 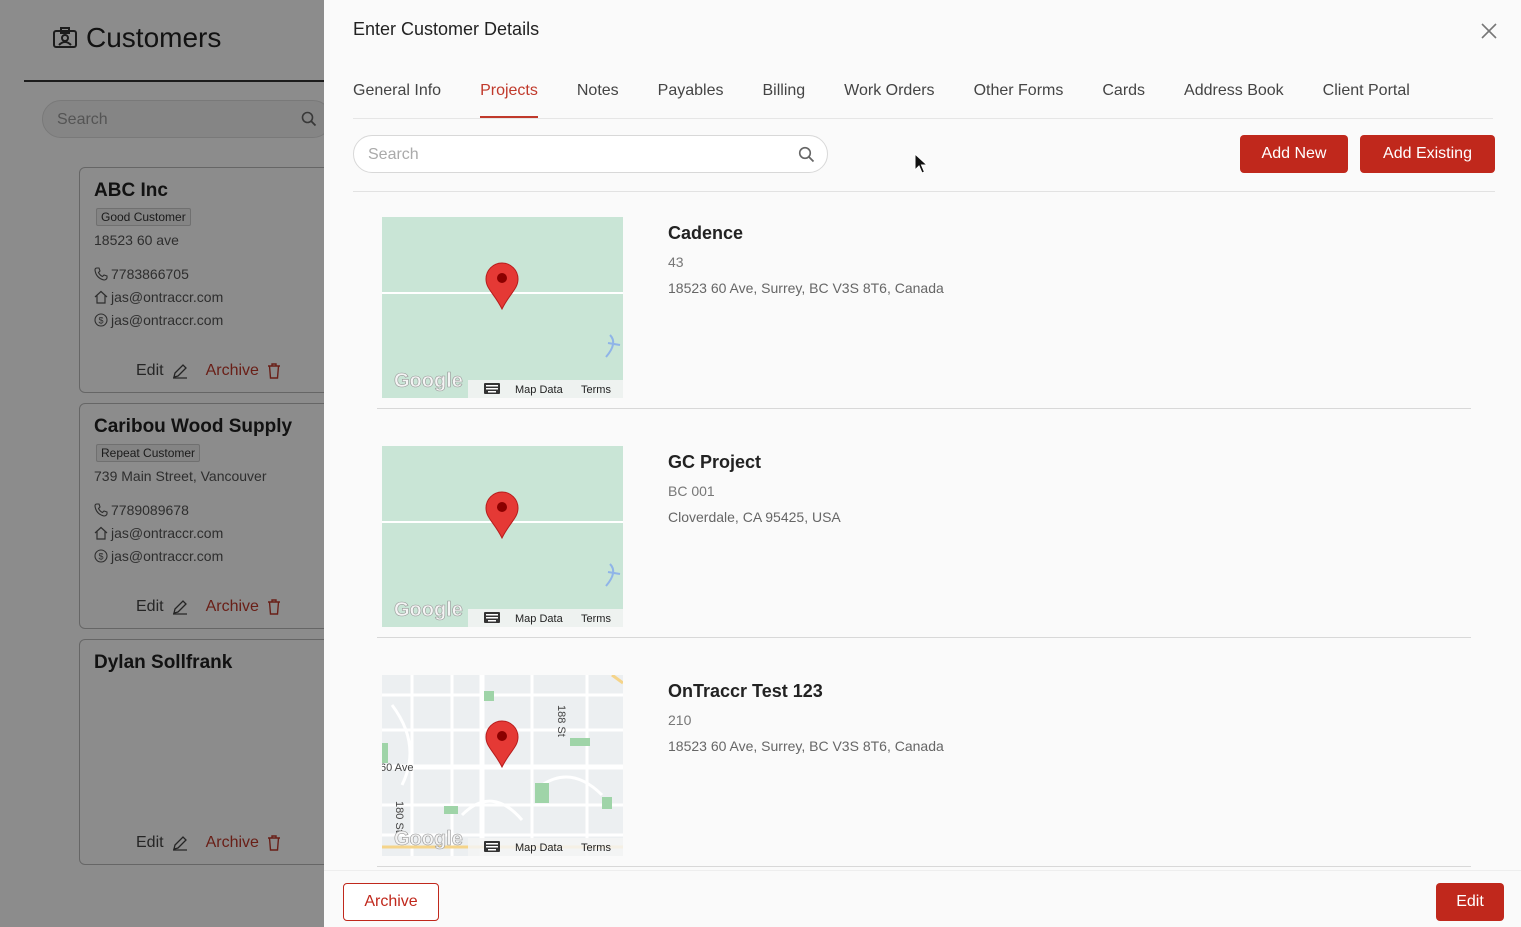 I want to click on tab-cards: Cards, so click(x=1123, y=91).